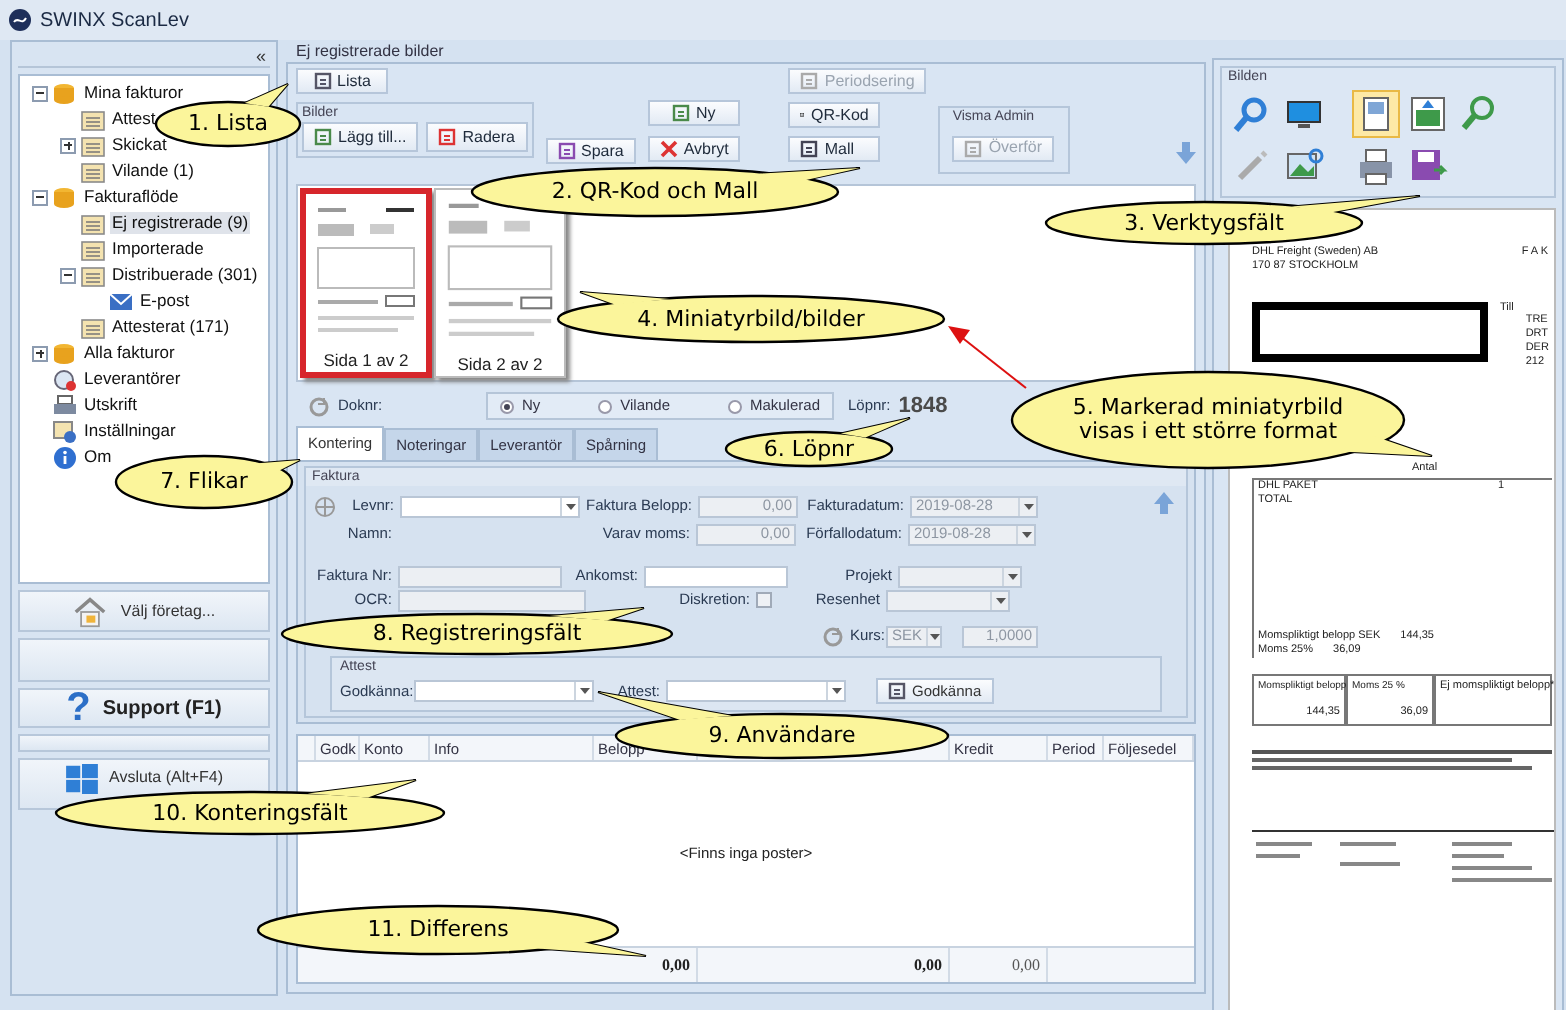 Image resolution: width=1566 pixels, height=1010 pixels. Describe the element at coordinates (366, 361) in the screenshot. I see `thumbnail-caption: Sida 1 av 2` at that location.